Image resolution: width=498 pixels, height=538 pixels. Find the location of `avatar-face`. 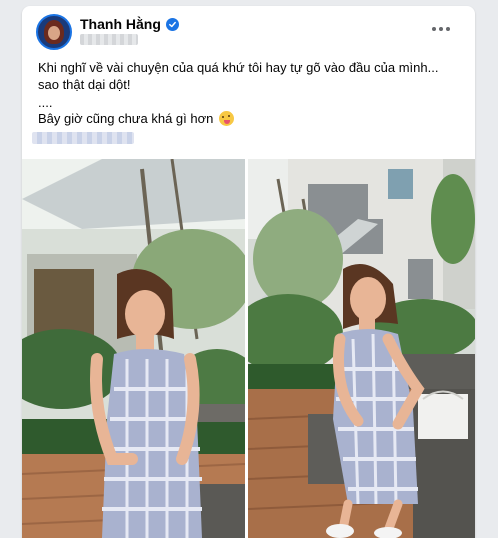

avatar-face is located at coordinates (54, 33).